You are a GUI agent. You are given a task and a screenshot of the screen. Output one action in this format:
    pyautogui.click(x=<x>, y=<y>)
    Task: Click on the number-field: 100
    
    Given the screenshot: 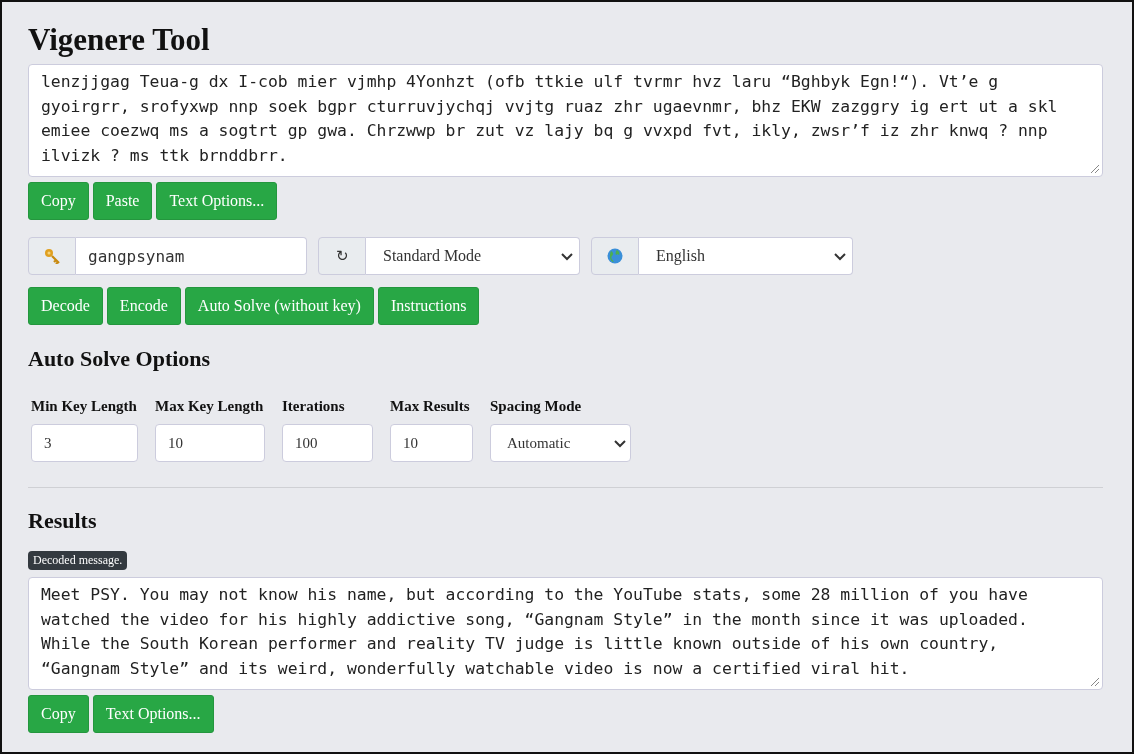 What is the action you would take?
    pyautogui.click(x=327, y=443)
    